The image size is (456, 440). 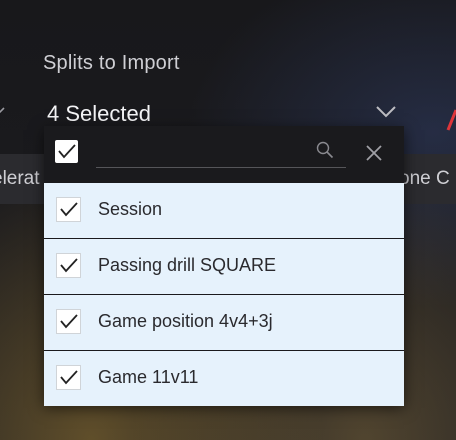 I want to click on item-label: Game 11v11, so click(x=148, y=377).